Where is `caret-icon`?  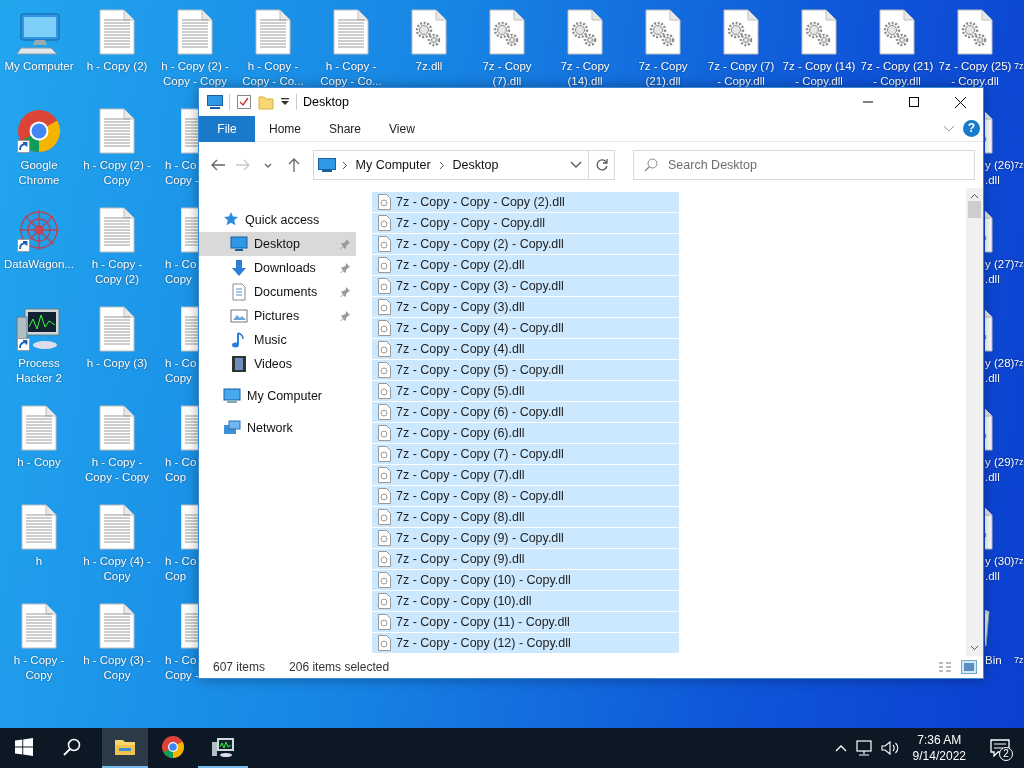
caret-icon is located at coordinates (285, 102).